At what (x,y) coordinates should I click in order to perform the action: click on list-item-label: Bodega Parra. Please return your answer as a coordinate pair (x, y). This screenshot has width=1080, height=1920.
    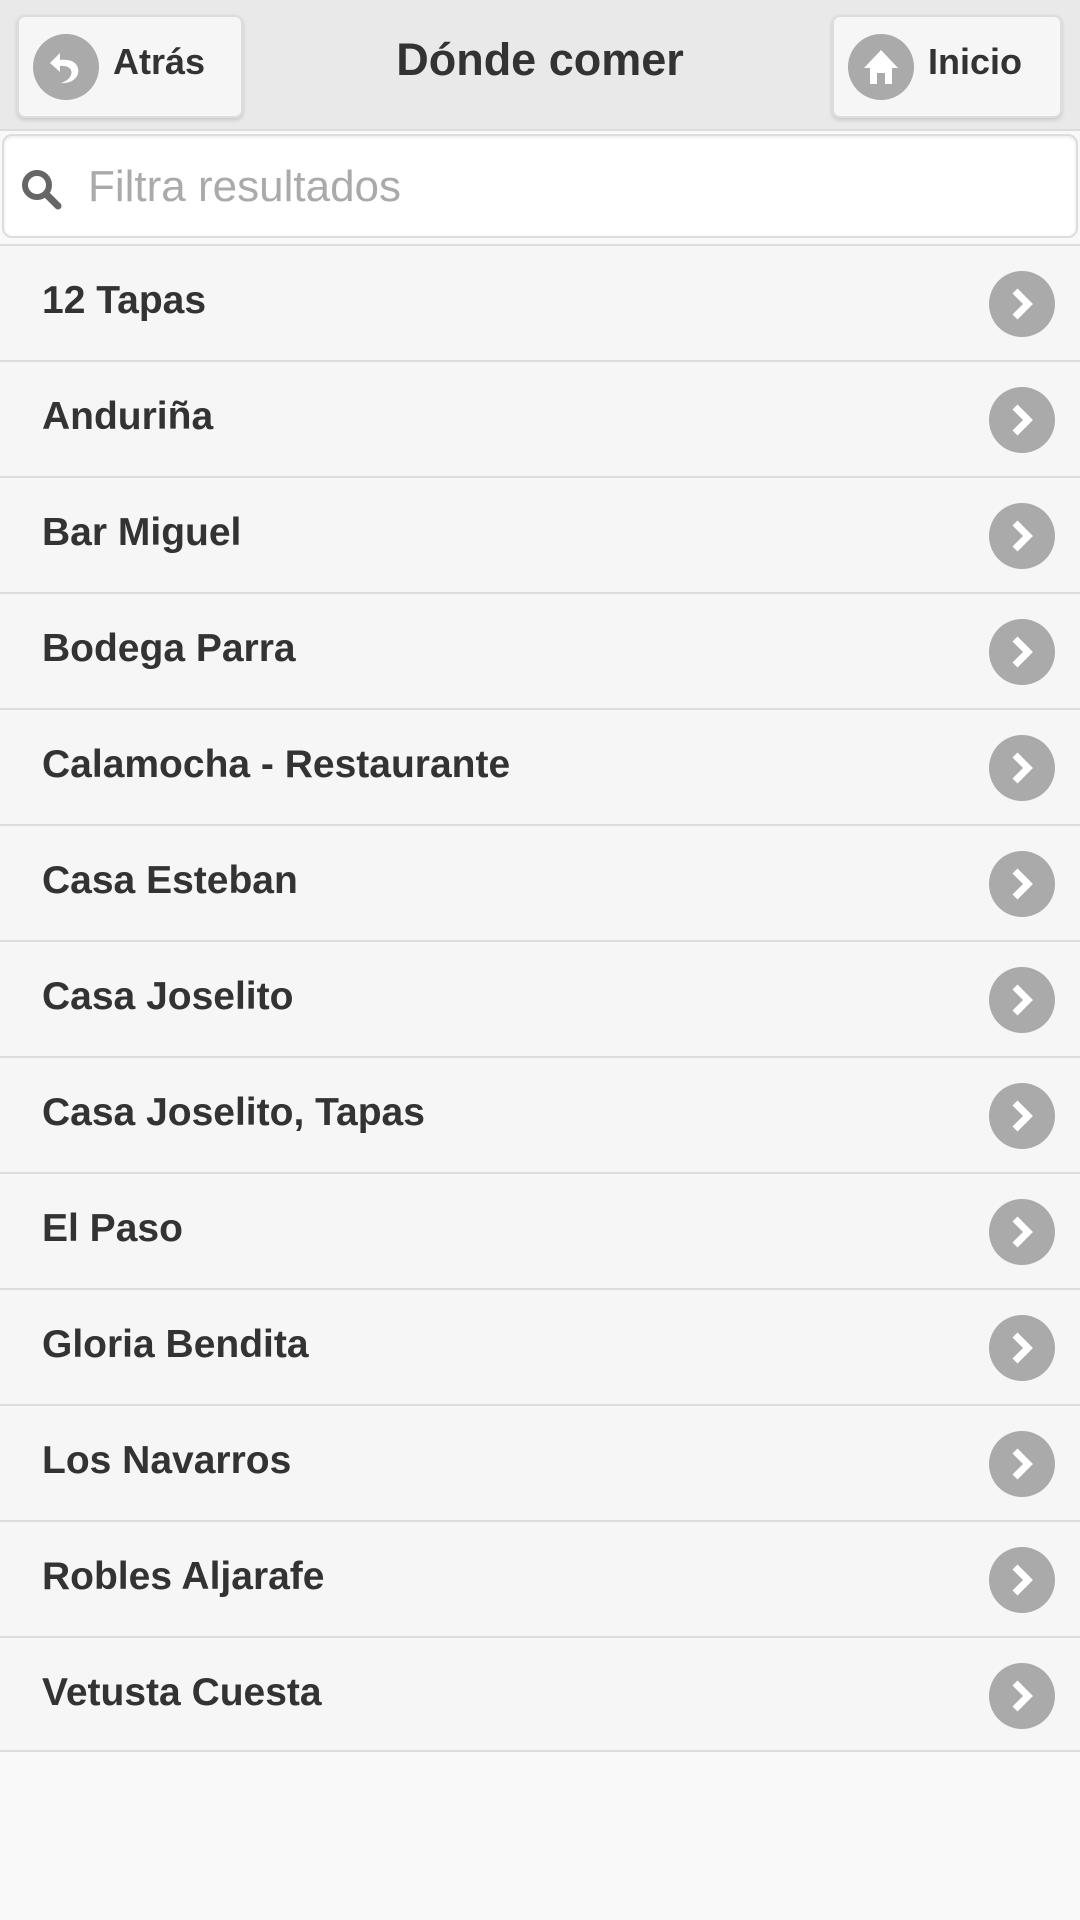
    Looking at the image, I should click on (169, 648).